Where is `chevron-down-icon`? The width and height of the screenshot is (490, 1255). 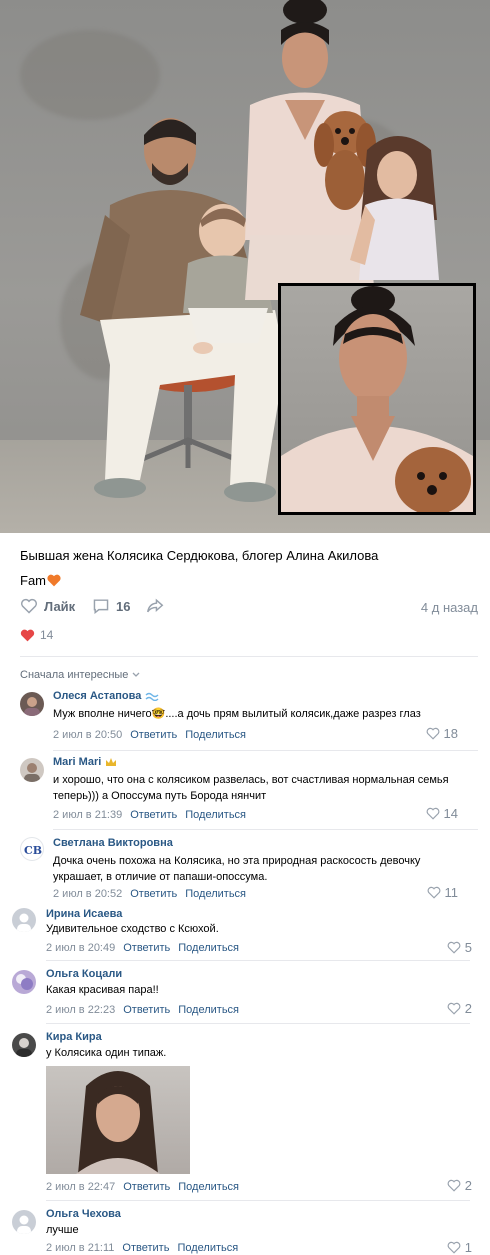
chevron-down-icon is located at coordinates (136, 674).